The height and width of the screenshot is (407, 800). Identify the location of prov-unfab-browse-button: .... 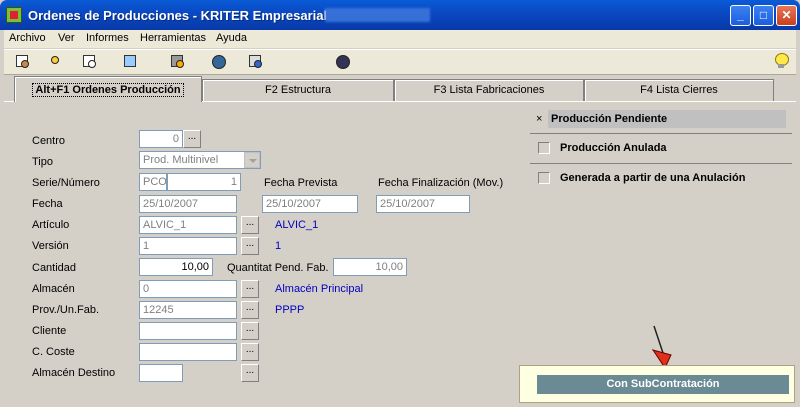
(250, 310).